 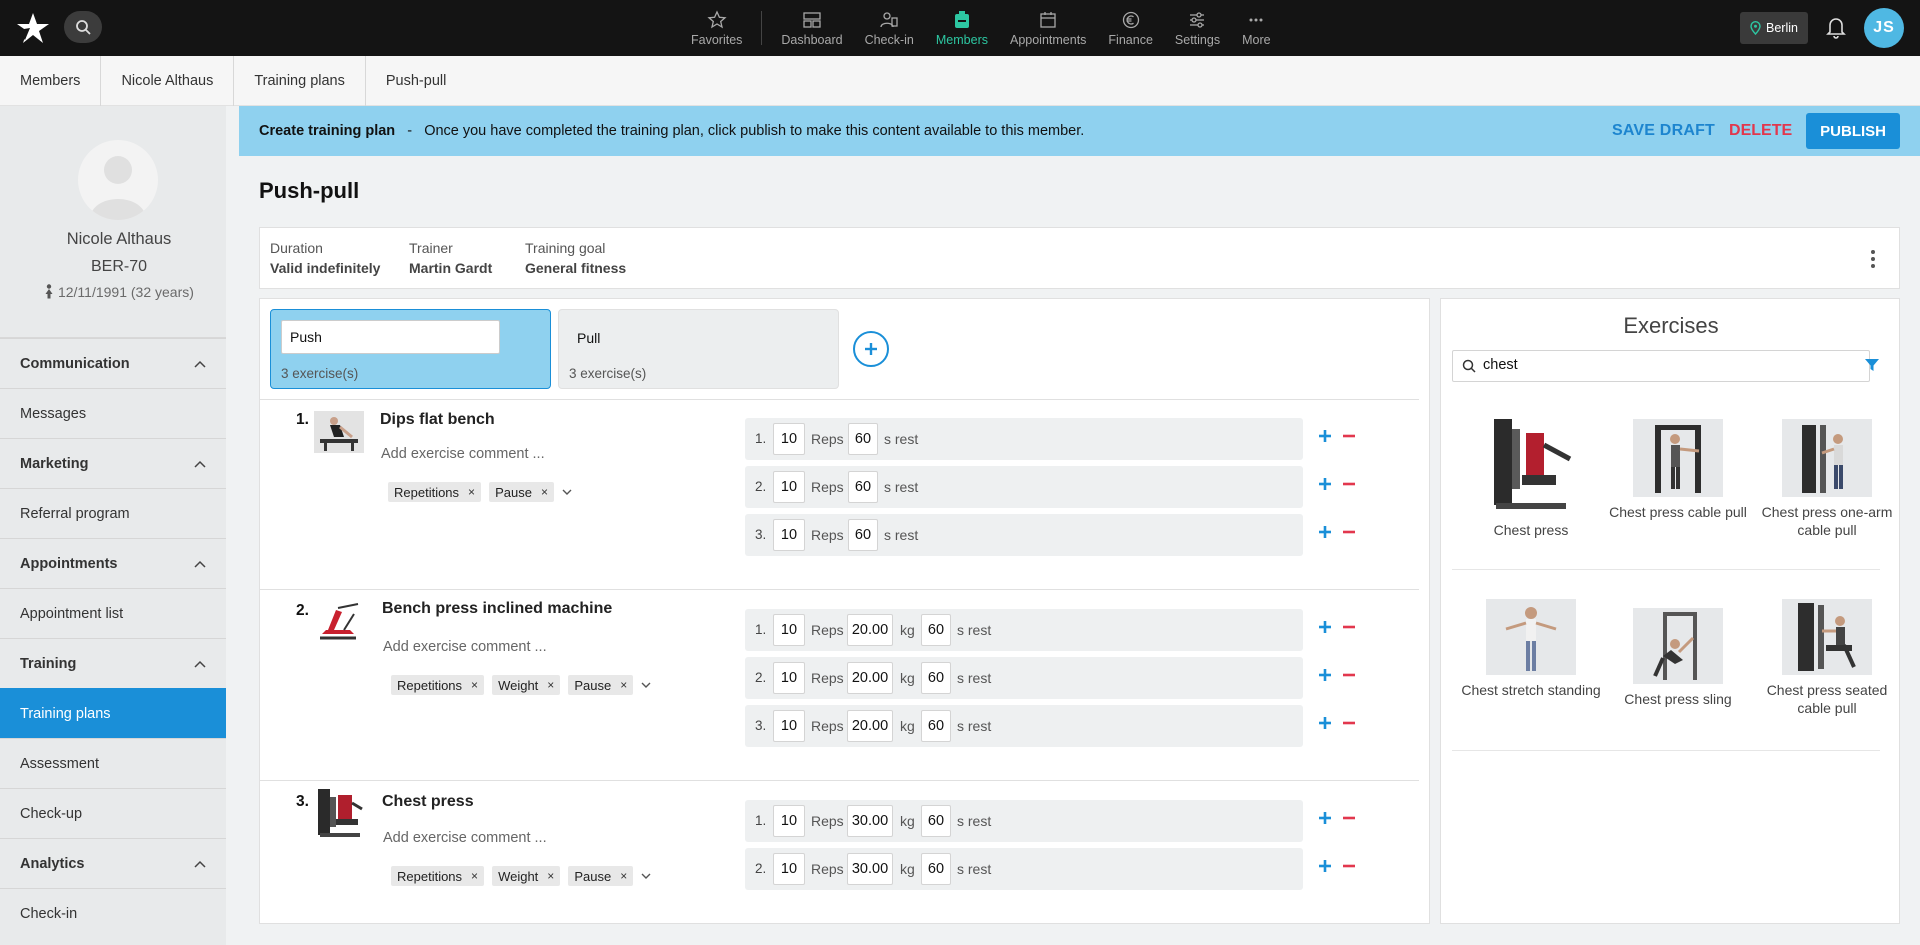 What do you see at coordinates (962, 28) in the screenshot?
I see `nav-members: Members` at bounding box center [962, 28].